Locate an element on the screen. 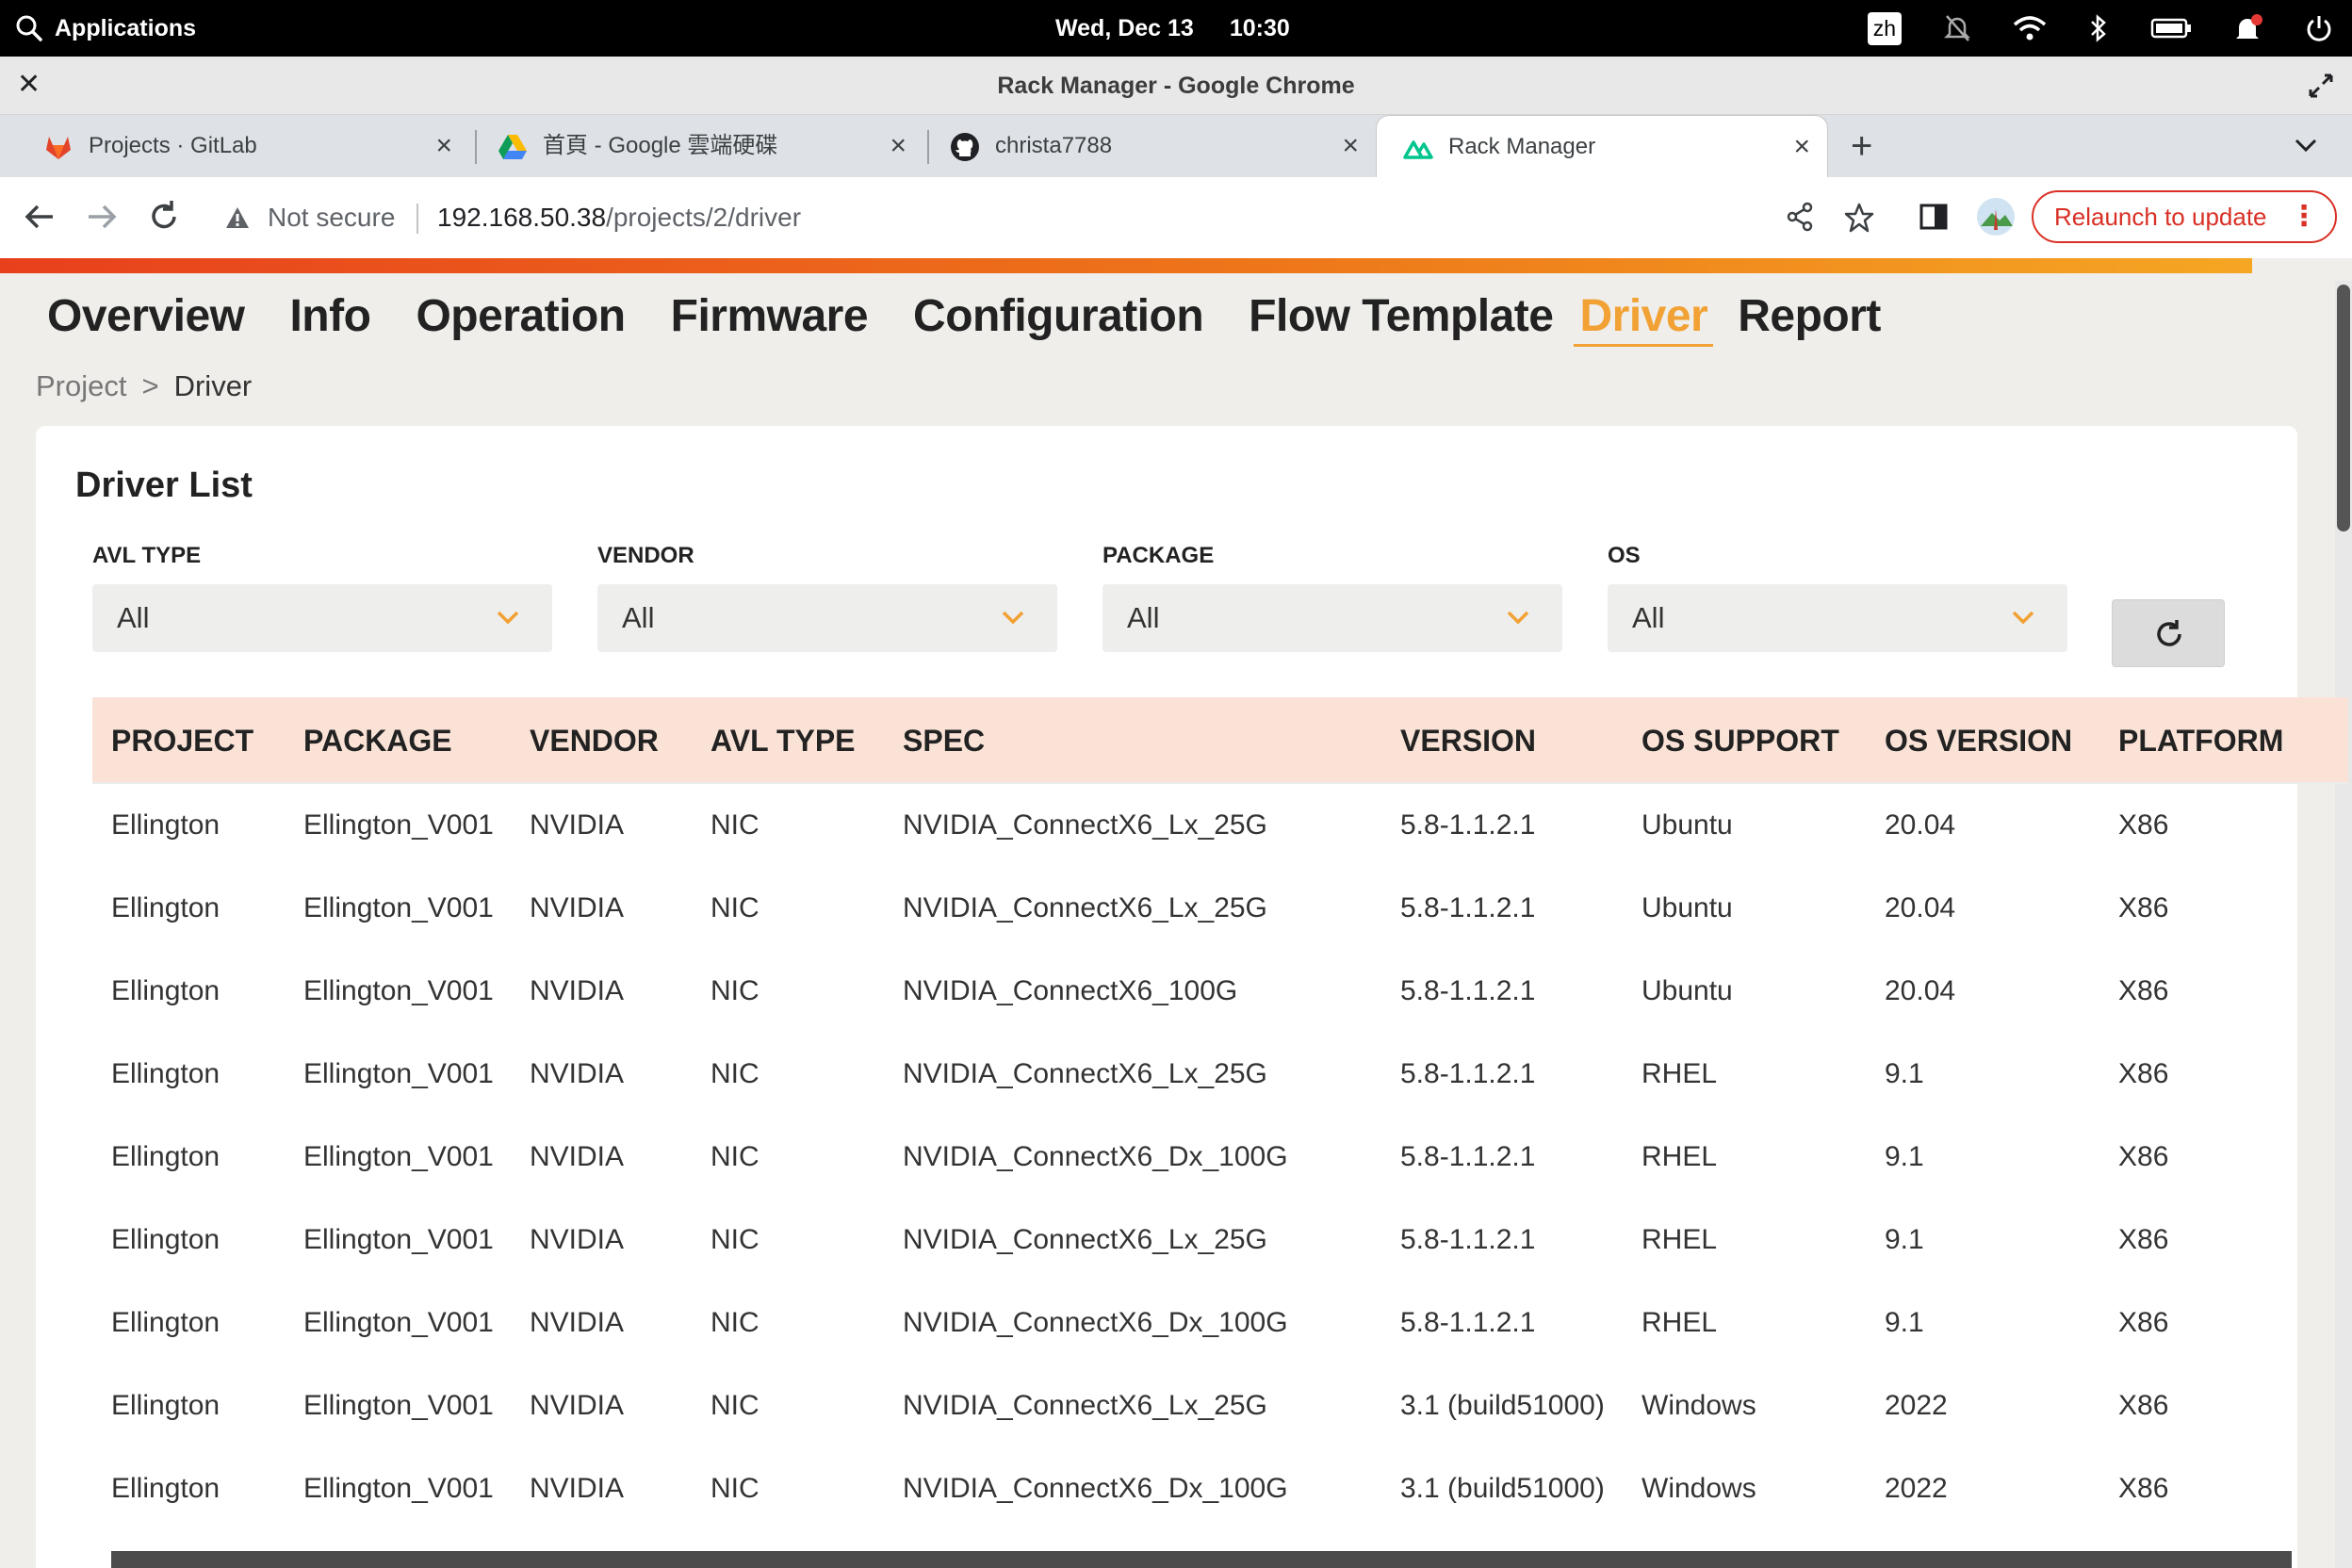 Image resolution: width=2352 pixels, height=1568 pixels. col-version-cell: 5.8-1.1.2.1 is located at coordinates (1468, 990).